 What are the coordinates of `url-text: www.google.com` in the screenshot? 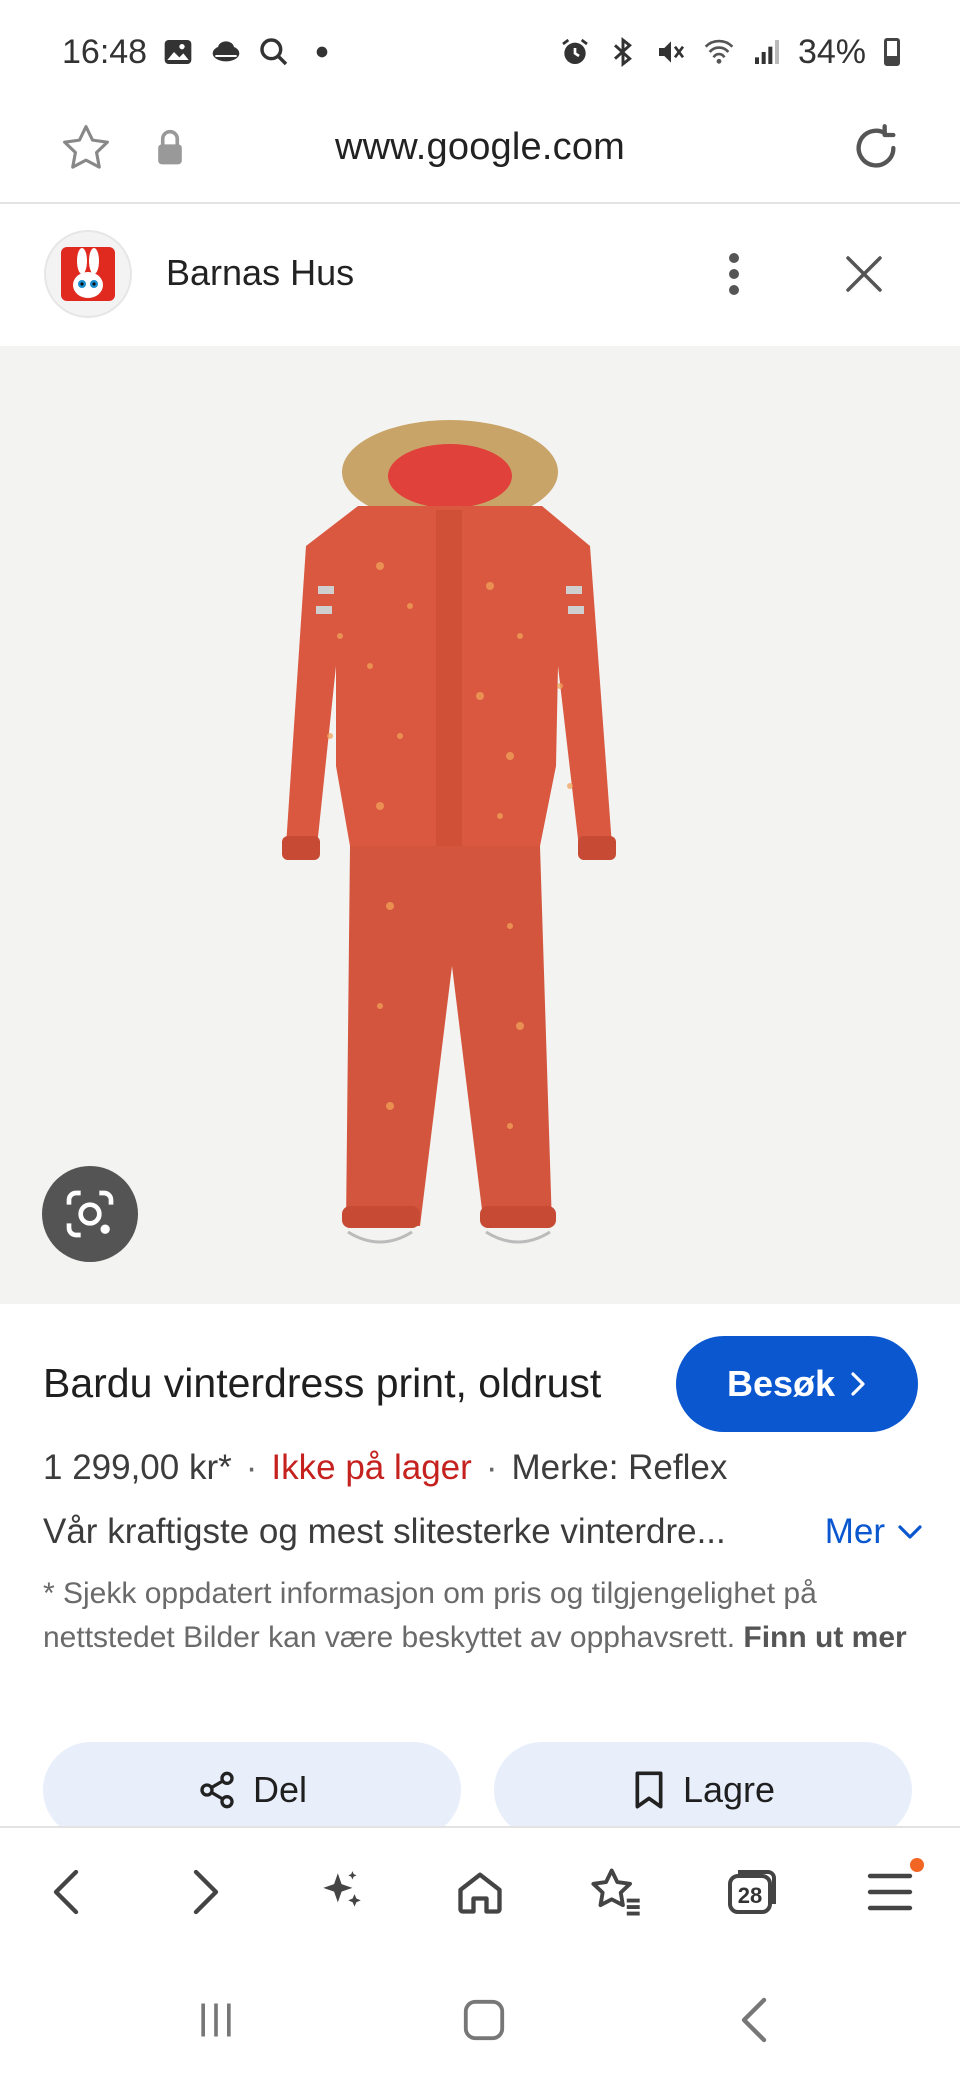 It's located at (480, 147).